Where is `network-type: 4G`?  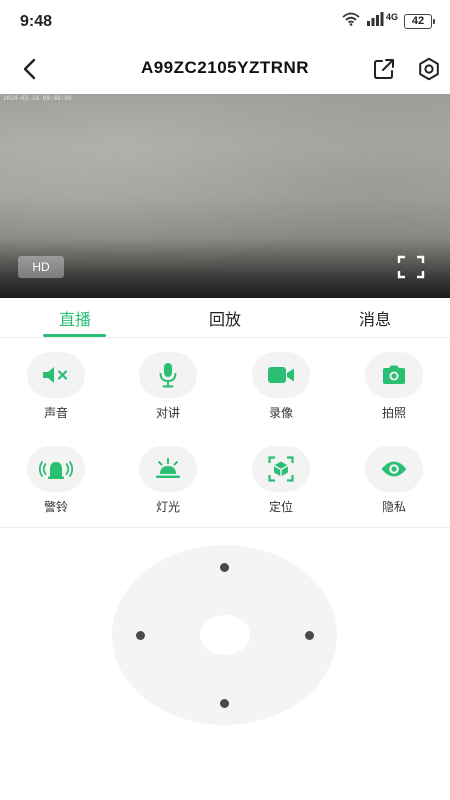
network-type: 4G is located at coordinates (391, 16).